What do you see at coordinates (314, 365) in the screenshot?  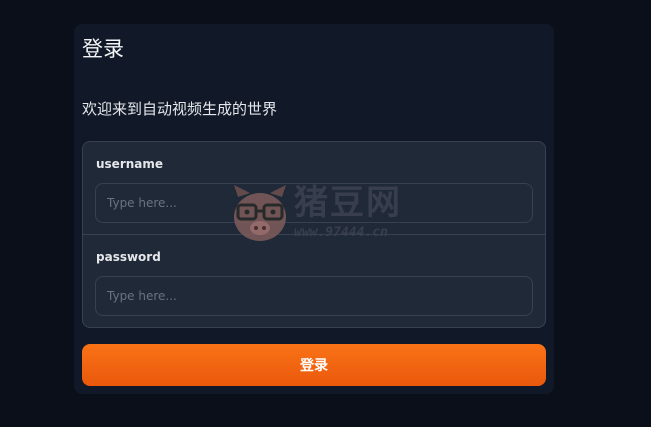 I see `login-button: 登录` at bounding box center [314, 365].